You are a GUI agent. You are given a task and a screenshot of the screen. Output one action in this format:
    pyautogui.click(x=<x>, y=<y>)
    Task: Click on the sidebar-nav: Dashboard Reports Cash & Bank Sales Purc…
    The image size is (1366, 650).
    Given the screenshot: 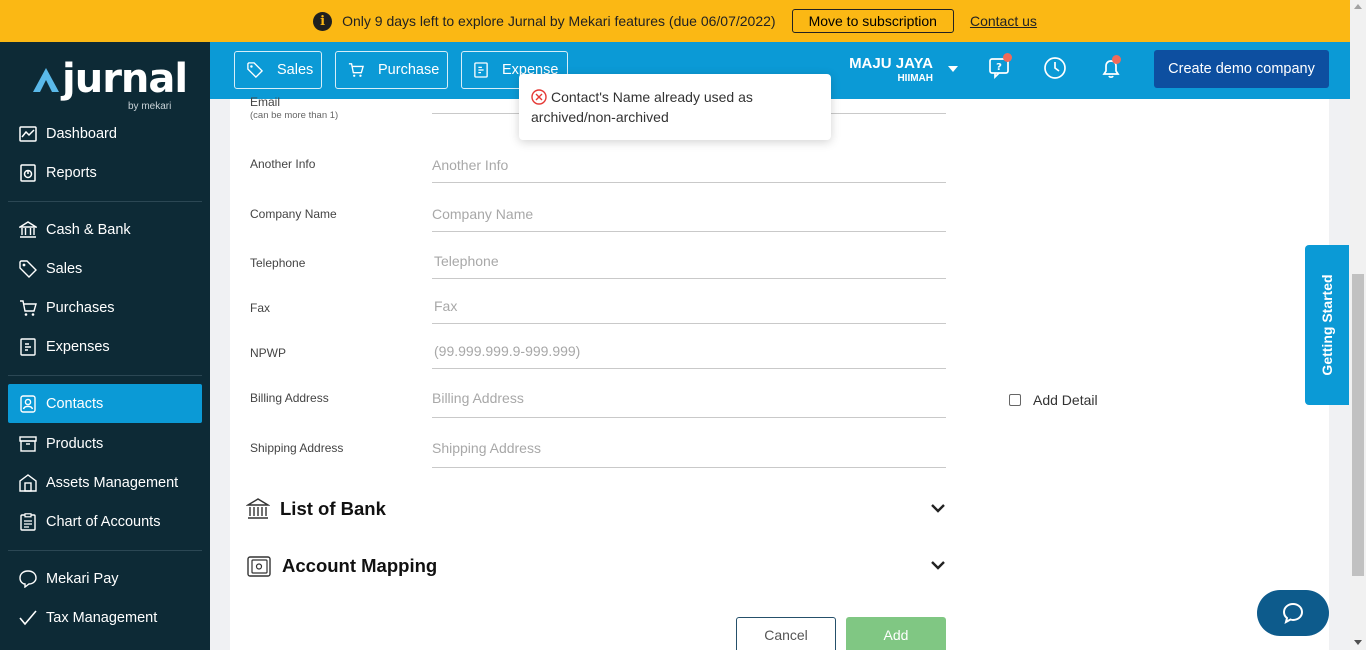 What is the action you would take?
    pyautogui.click(x=105, y=375)
    